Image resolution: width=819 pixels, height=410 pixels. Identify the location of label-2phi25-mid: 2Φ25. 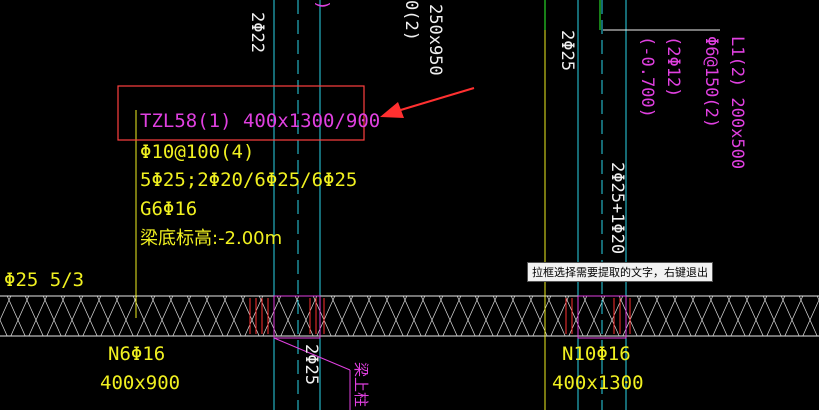
(567, 50).